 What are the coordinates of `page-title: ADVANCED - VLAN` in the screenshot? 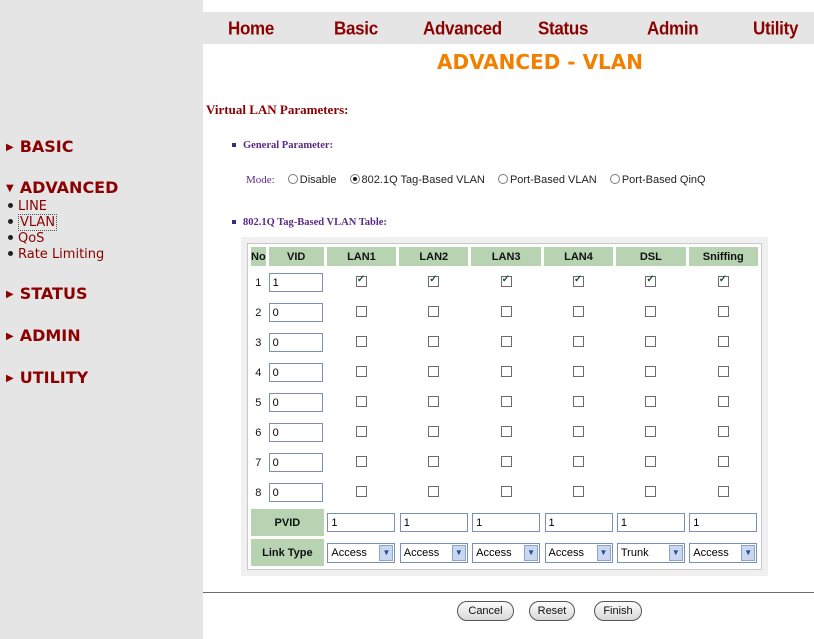 It's located at (540, 62).